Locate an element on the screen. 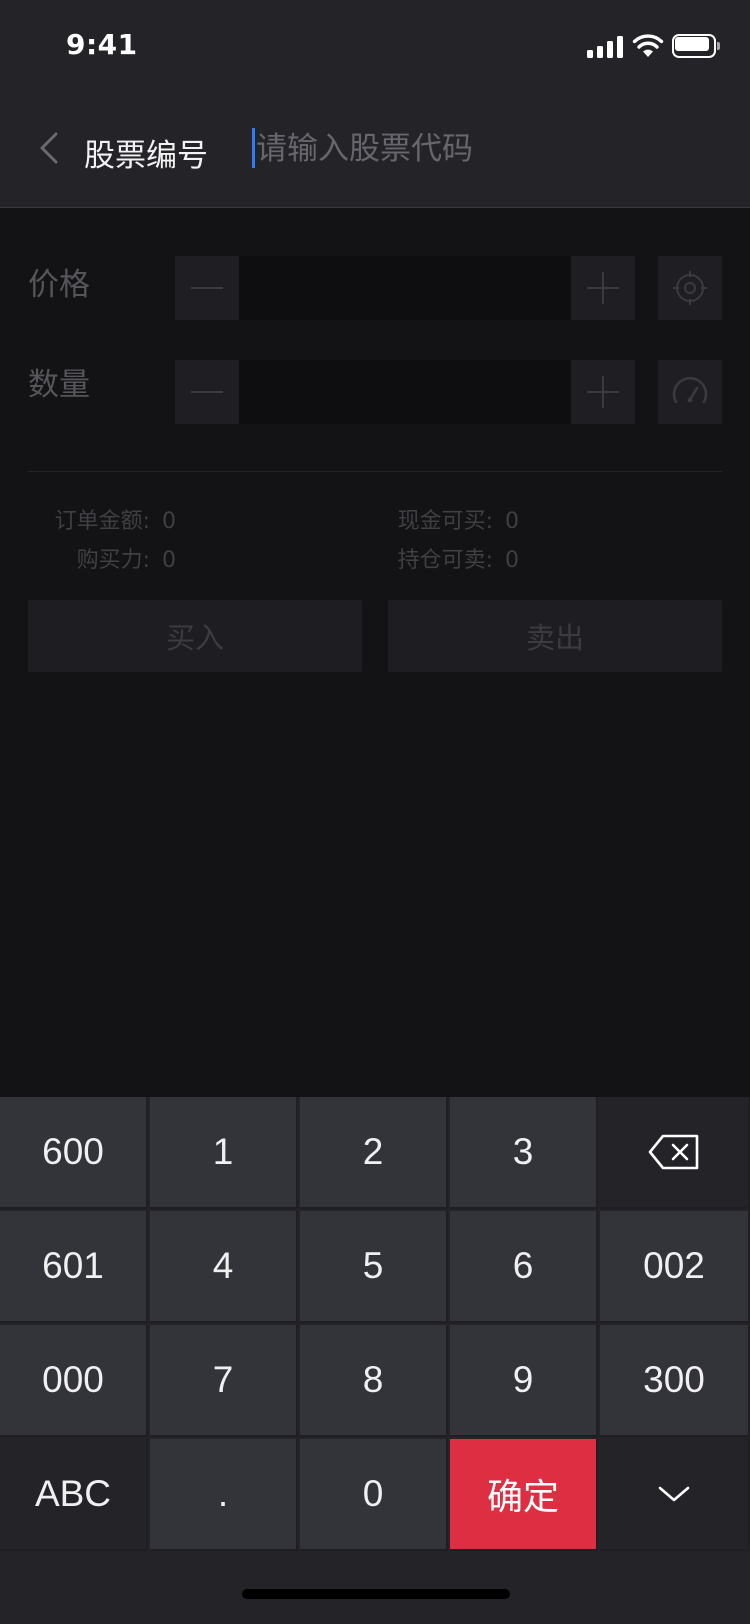  key-8: 8 is located at coordinates (374, 1381).